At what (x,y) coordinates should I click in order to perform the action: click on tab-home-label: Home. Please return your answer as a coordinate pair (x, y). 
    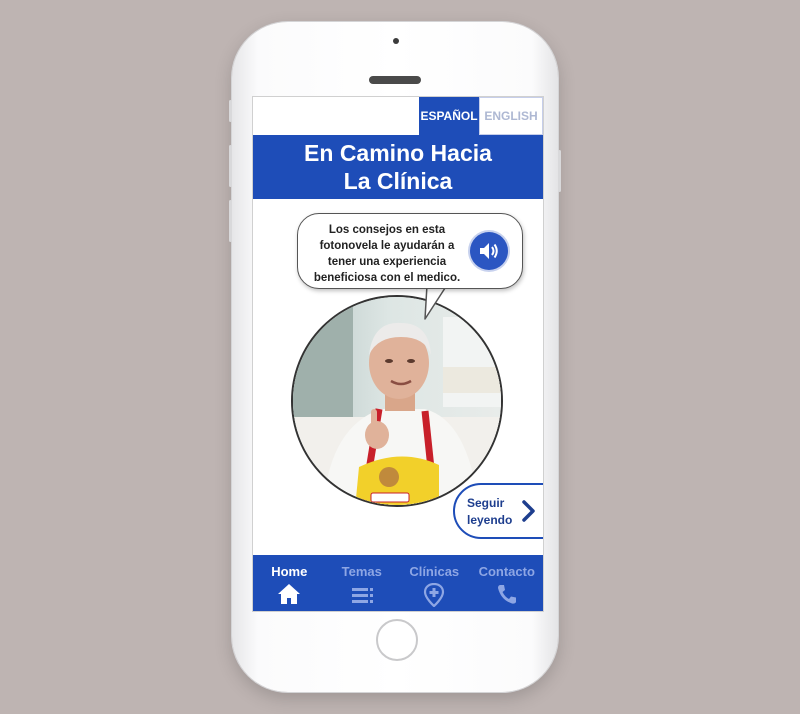
    Looking at the image, I should click on (289, 571).